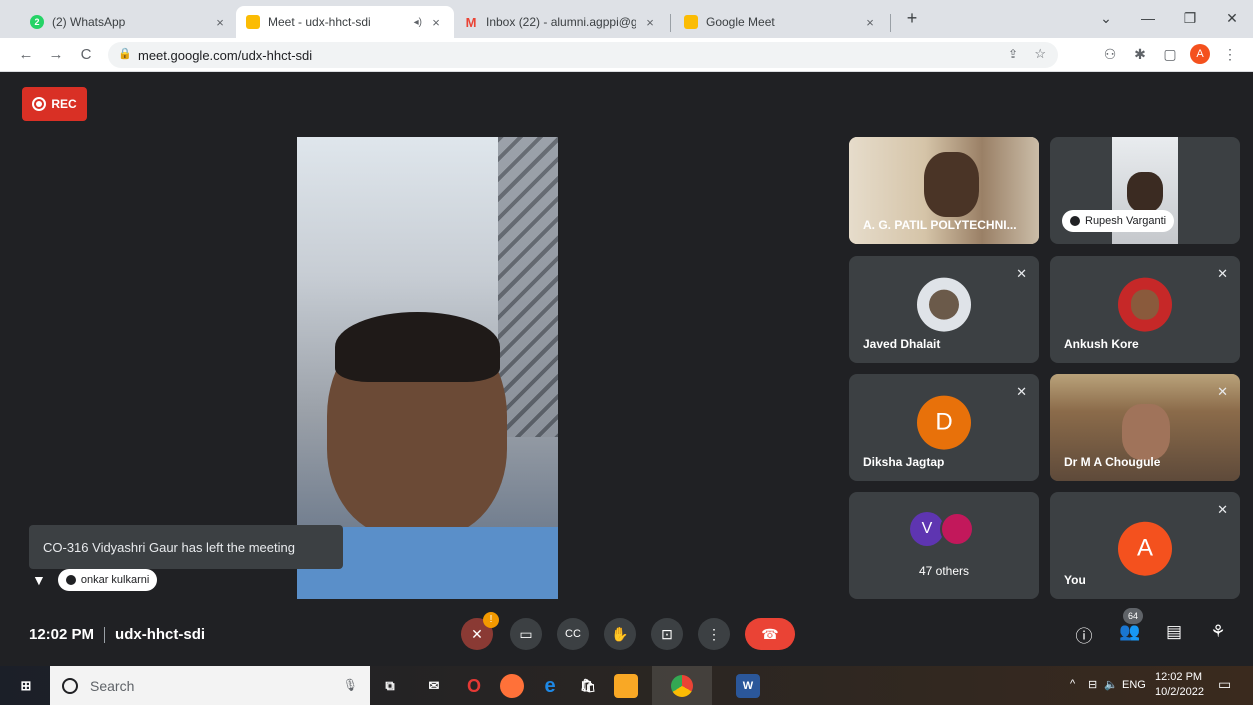 The image size is (1253, 705). What do you see at coordinates (56, 55) in the screenshot?
I see `forward-button: →` at bounding box center [56, 55].